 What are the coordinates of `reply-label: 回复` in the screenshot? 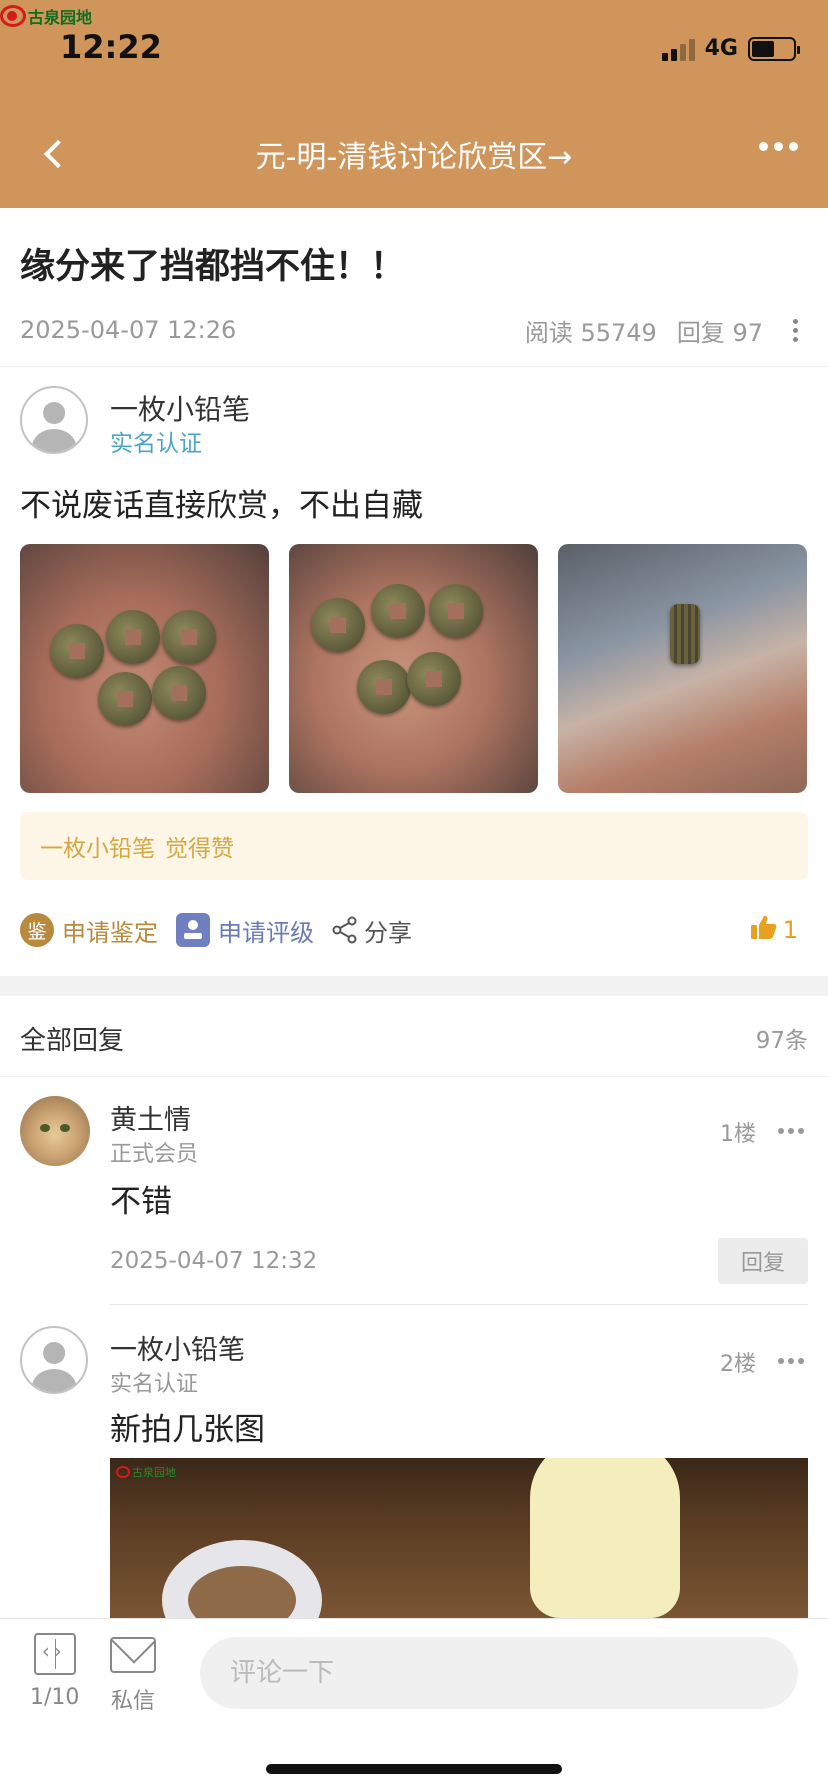 It's located at (700, 332).